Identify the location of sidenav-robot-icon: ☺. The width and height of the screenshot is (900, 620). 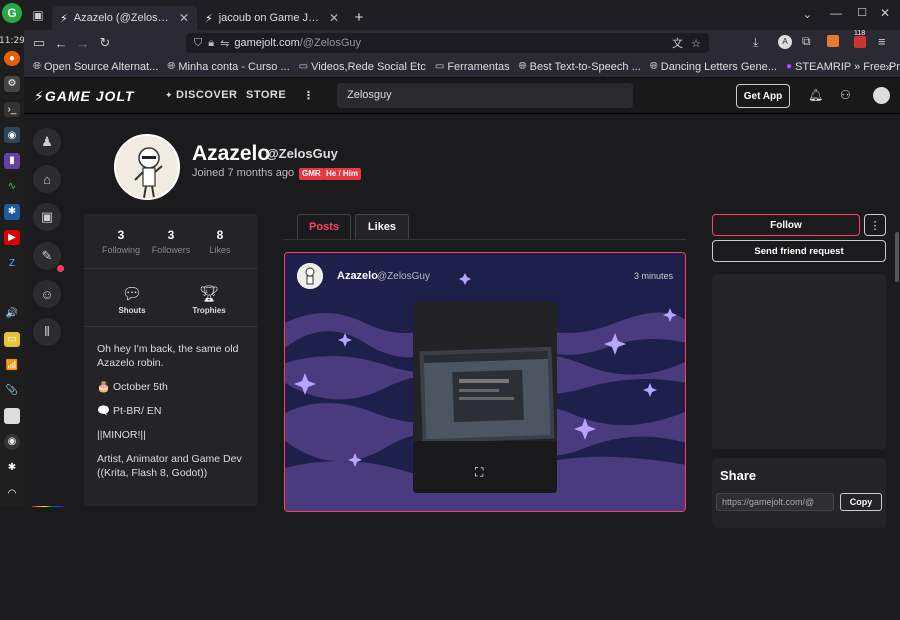
(47, 294).